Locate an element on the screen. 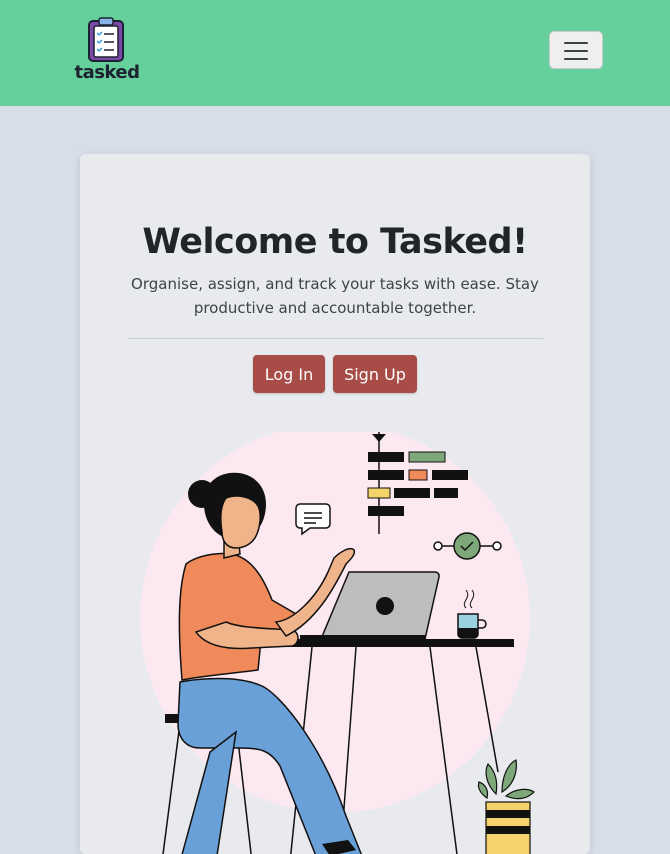 The height and width of the screenshot is (854, 670). brand-logo: tasked is located at coordinates (107, 51).